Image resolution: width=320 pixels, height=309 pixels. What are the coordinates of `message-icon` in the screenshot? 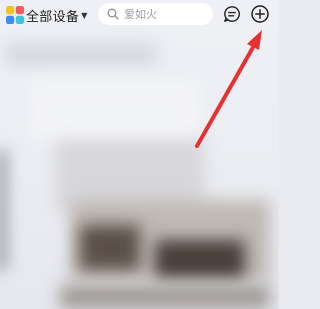 It's located at (232, 14).